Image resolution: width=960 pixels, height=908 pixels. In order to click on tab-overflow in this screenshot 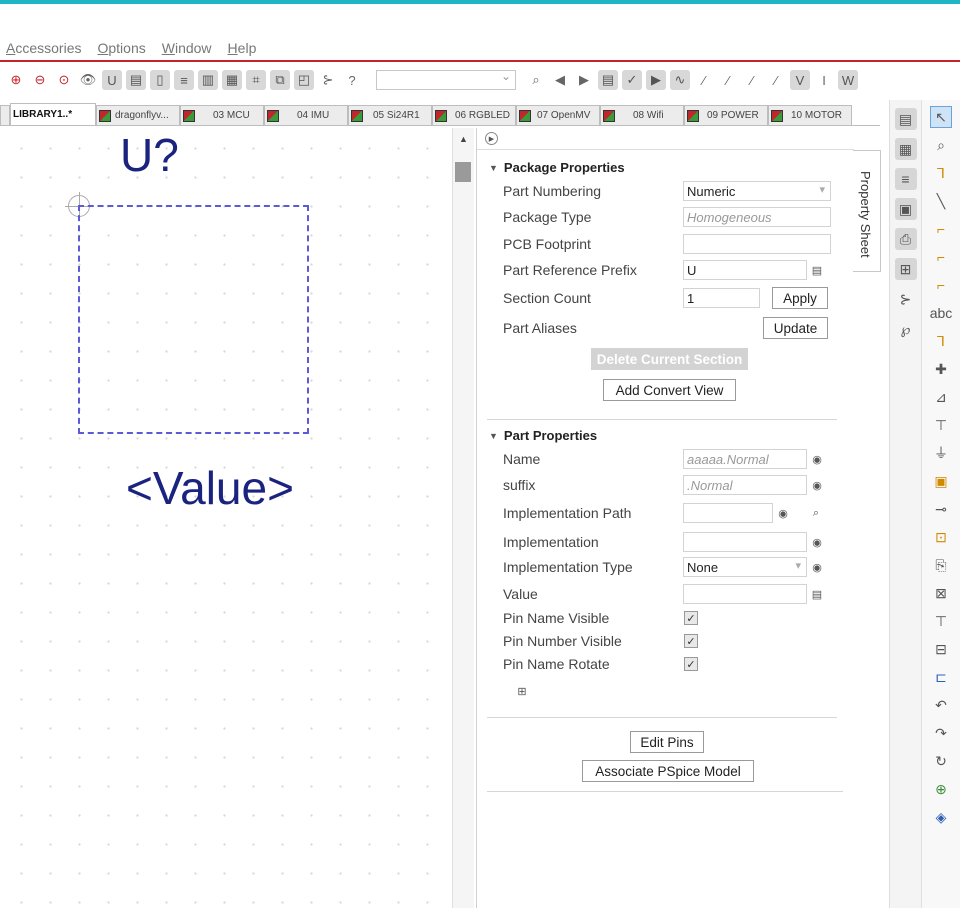, I will do `click(5, 115)`.